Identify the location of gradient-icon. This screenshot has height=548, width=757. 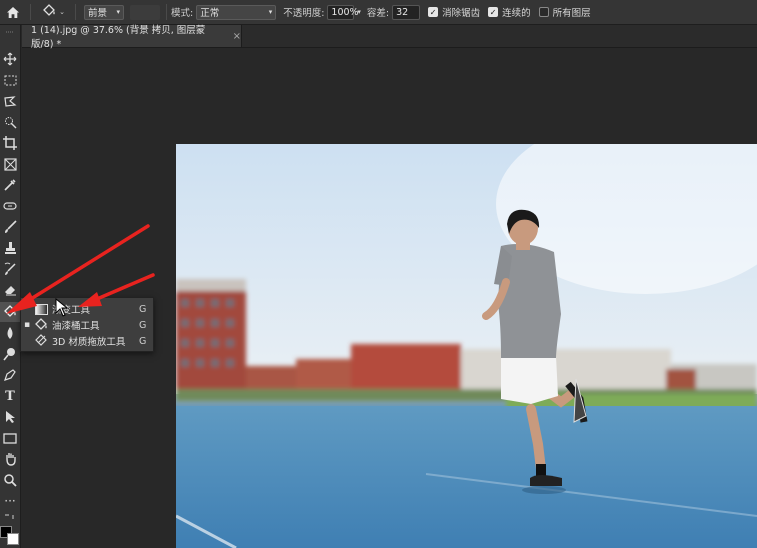
(41, 309).